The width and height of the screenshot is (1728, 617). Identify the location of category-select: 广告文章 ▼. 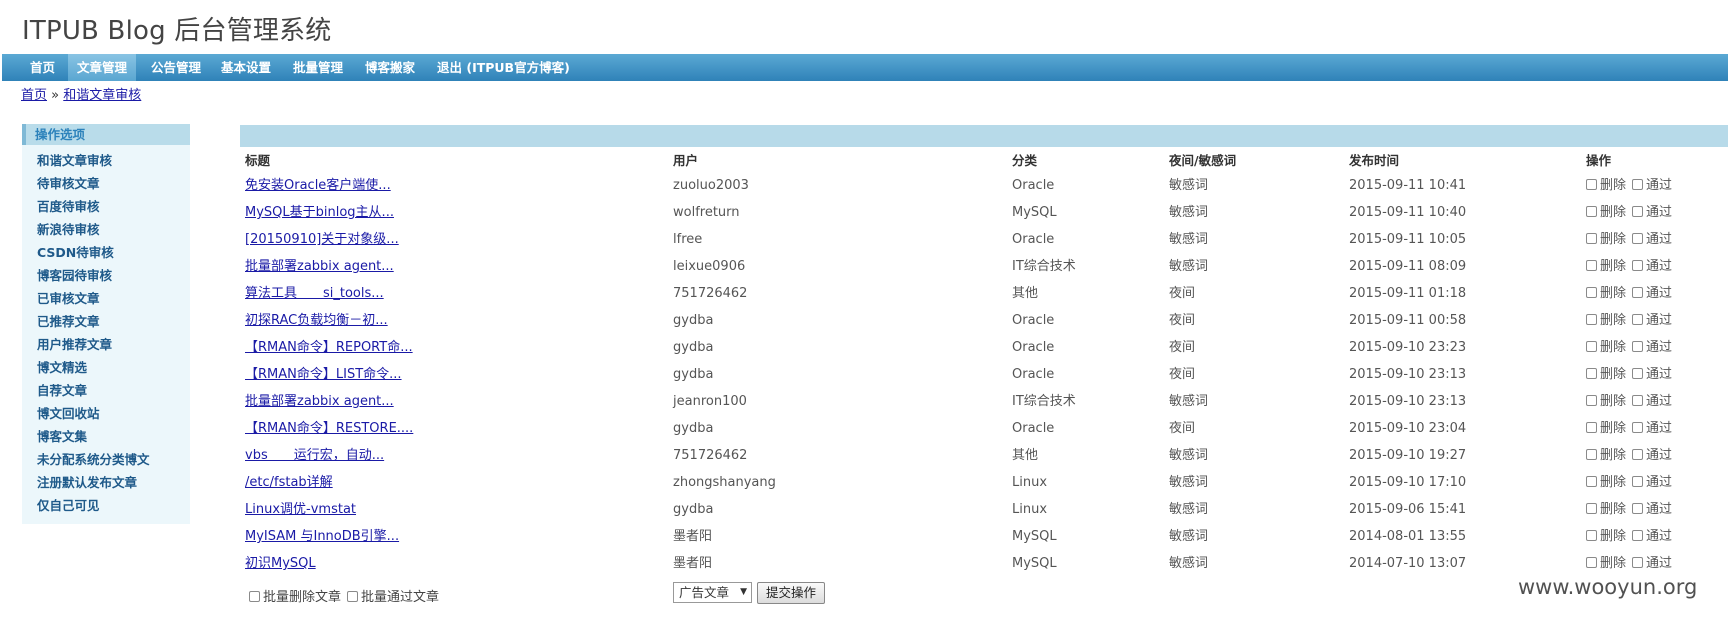
(712, 592).